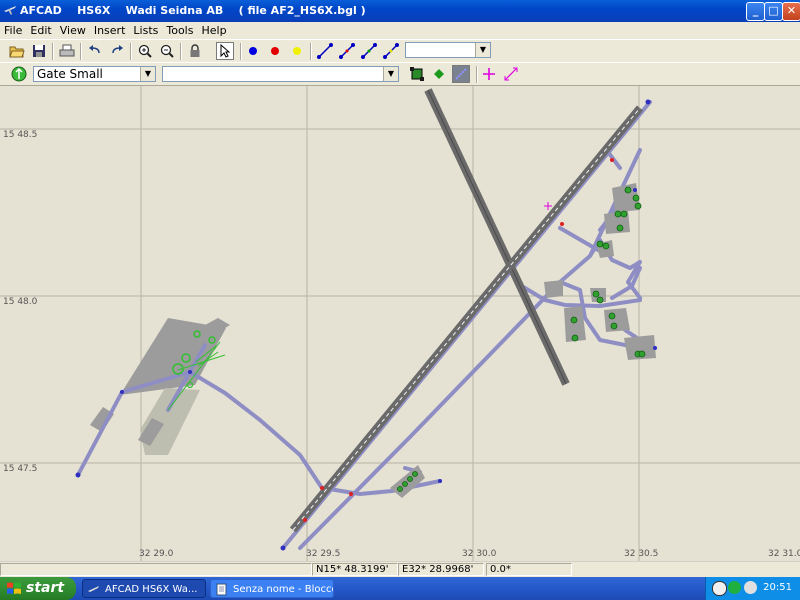 The width and height of the screenshot is (800, 600). I want to click on start-button: start, so click(38, 588).